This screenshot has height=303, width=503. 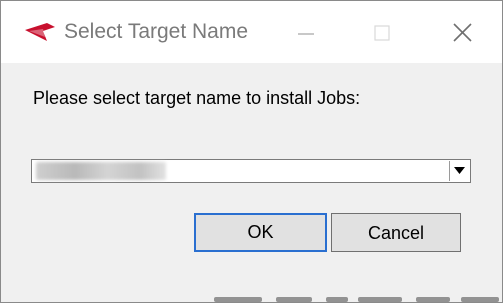 I want to click on close-button, so click(x=462, y=32).